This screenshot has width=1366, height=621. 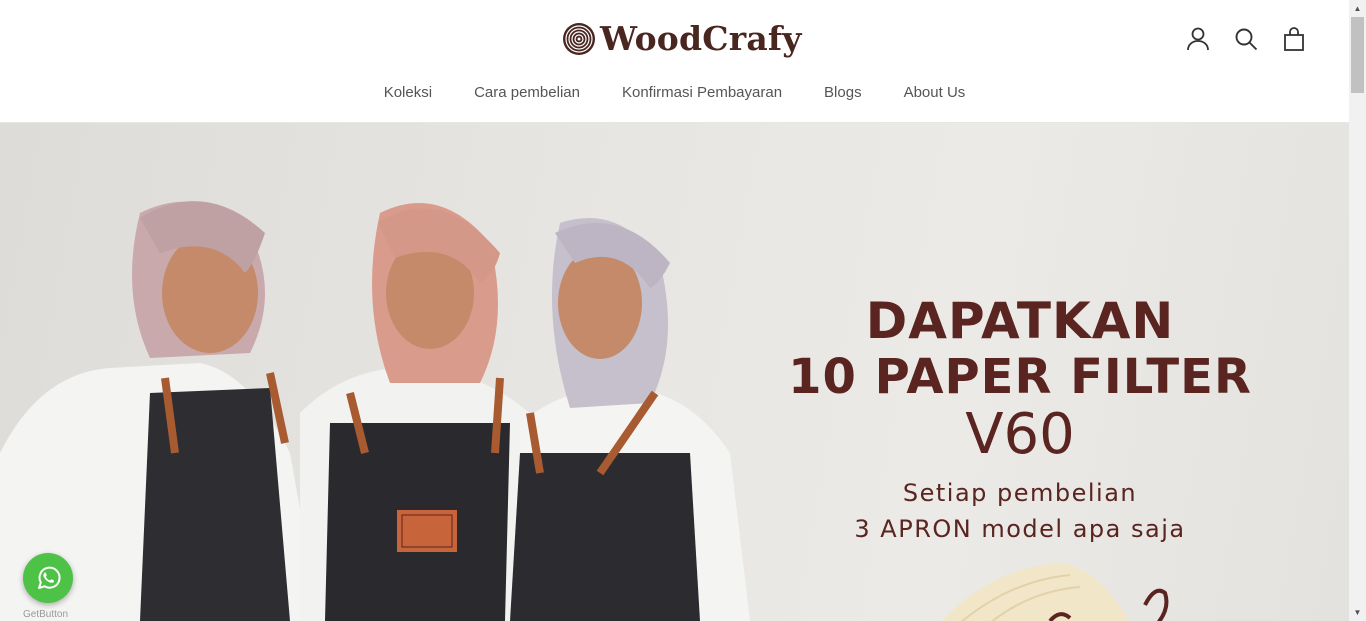 What do you see at coordinates (701, 38) in the screenshot?
I see `brand-name: WoodCrafy` at bounding box center [701, 38].